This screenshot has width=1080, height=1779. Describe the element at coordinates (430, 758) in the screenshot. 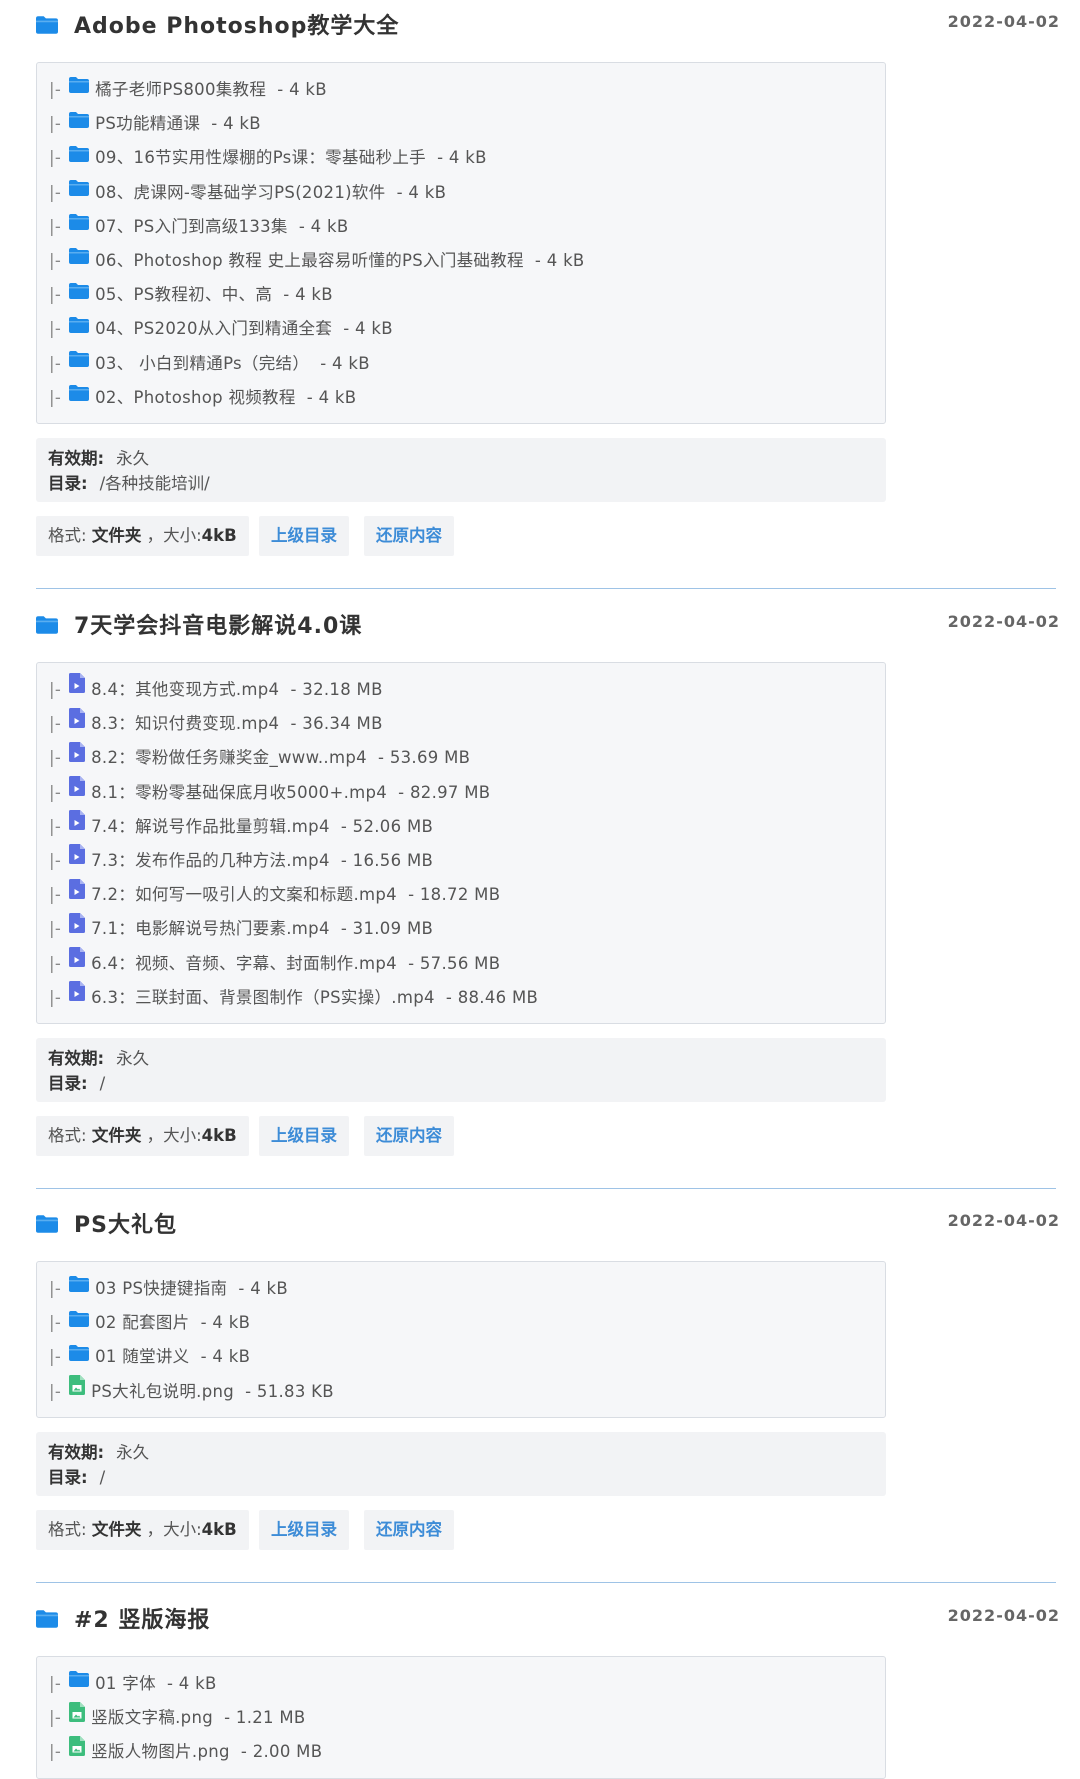

I see `file-size: 53.69 MB` at that location.